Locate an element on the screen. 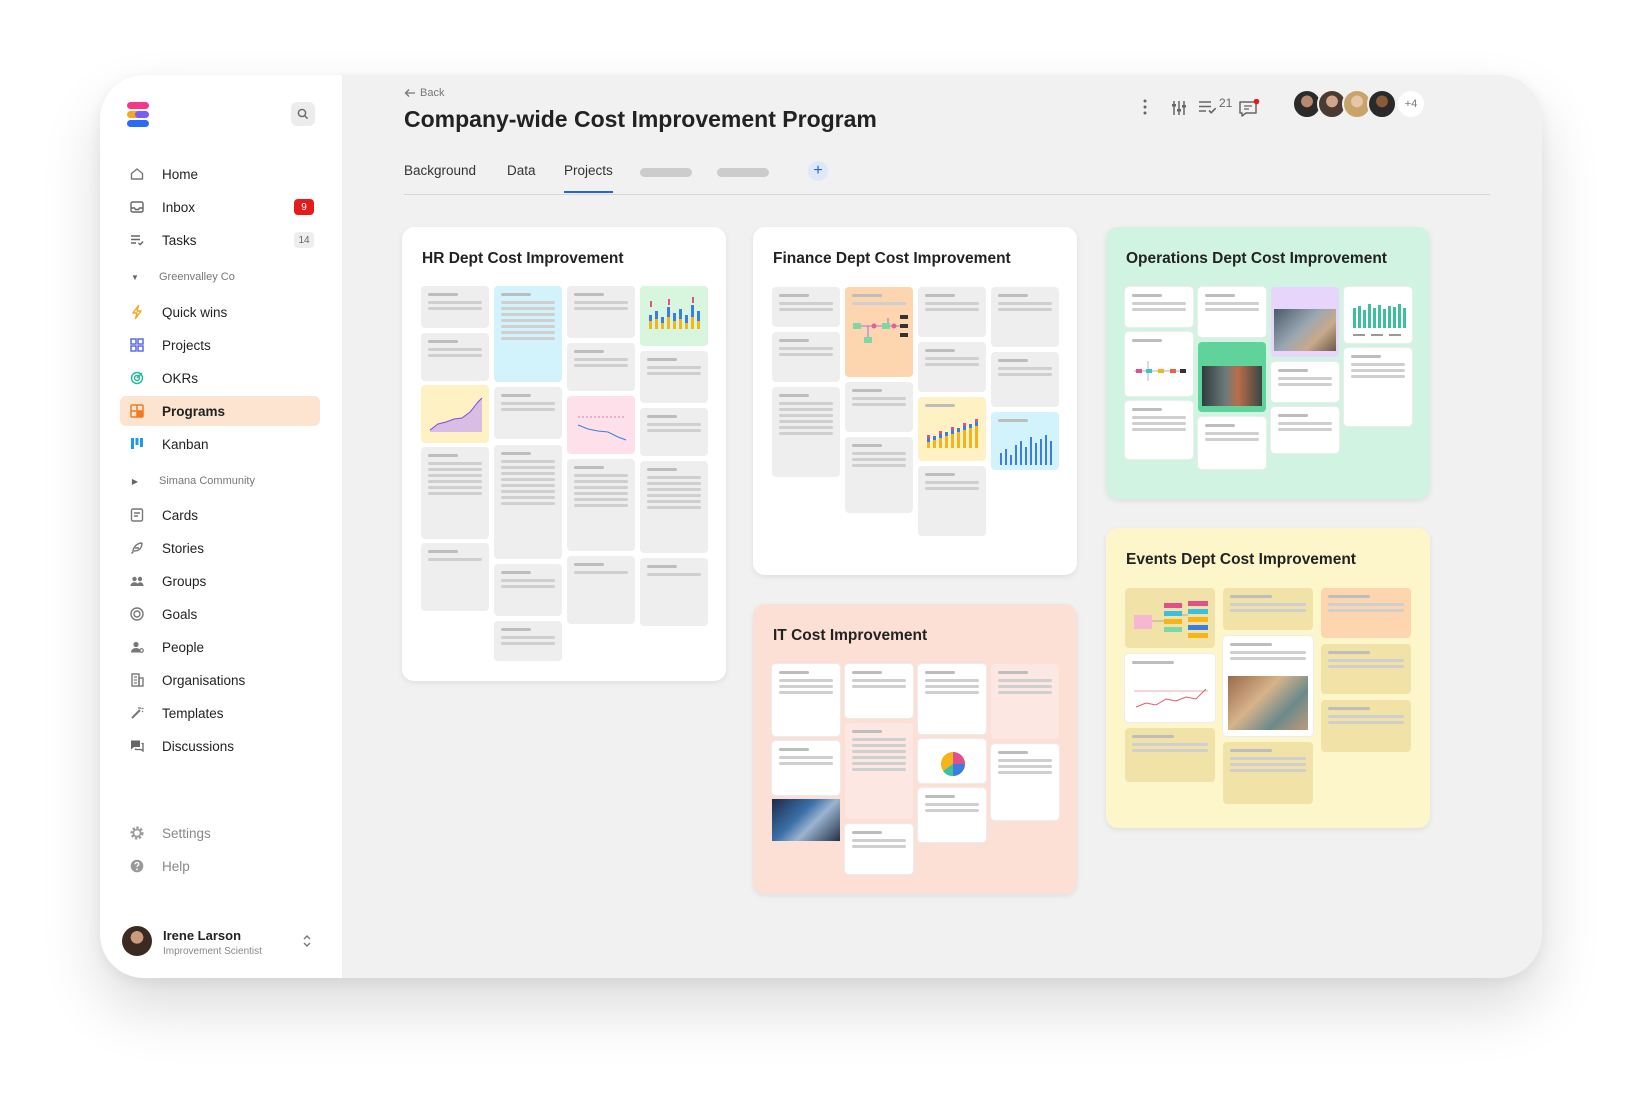 The image size is (1640, 1100). sidebar-item-label: Help is located at coordinates (176, 866).